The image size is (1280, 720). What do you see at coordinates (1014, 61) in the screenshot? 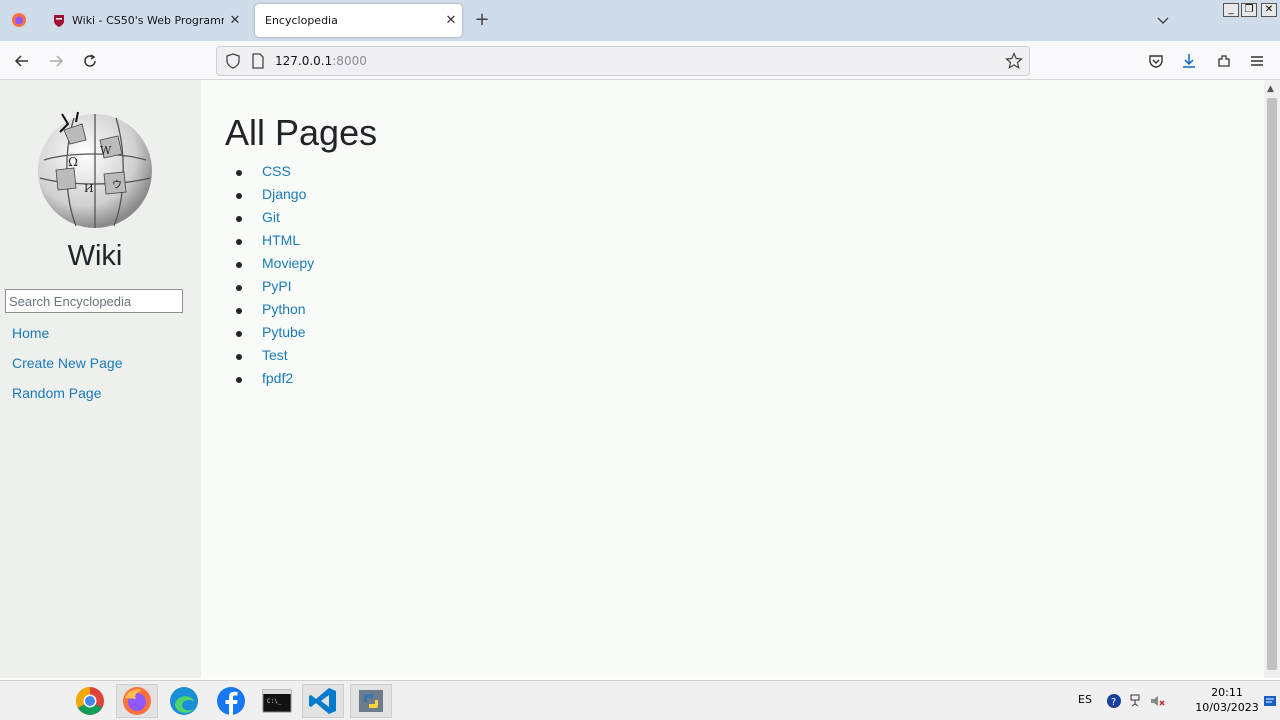
I see `bookmark-star-icon` at bounding box center [1014, 61].